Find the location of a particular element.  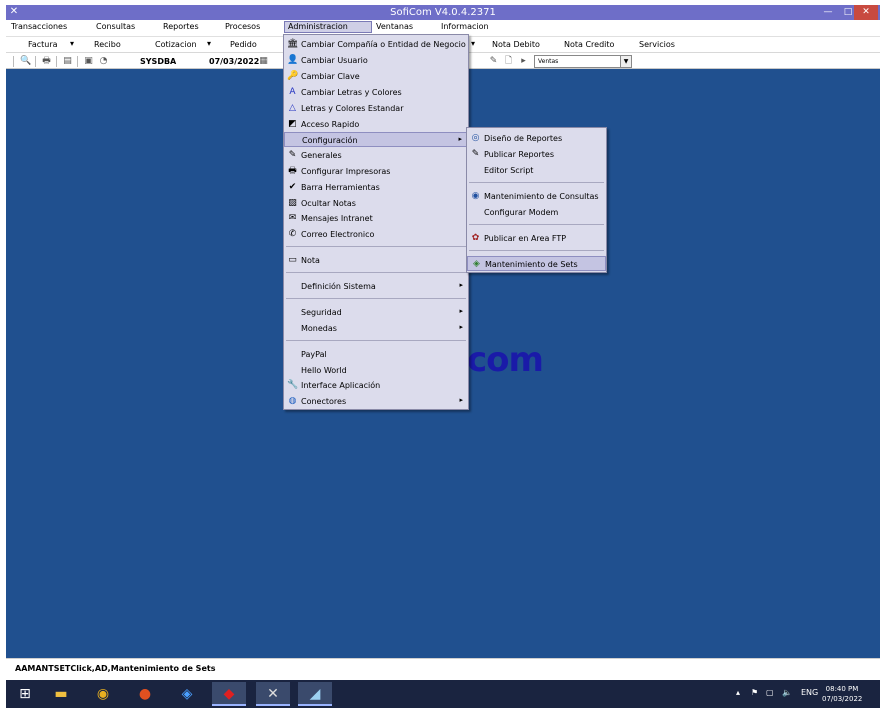

file-explorer-icon: ▬ is located at coordinates (61, 694).